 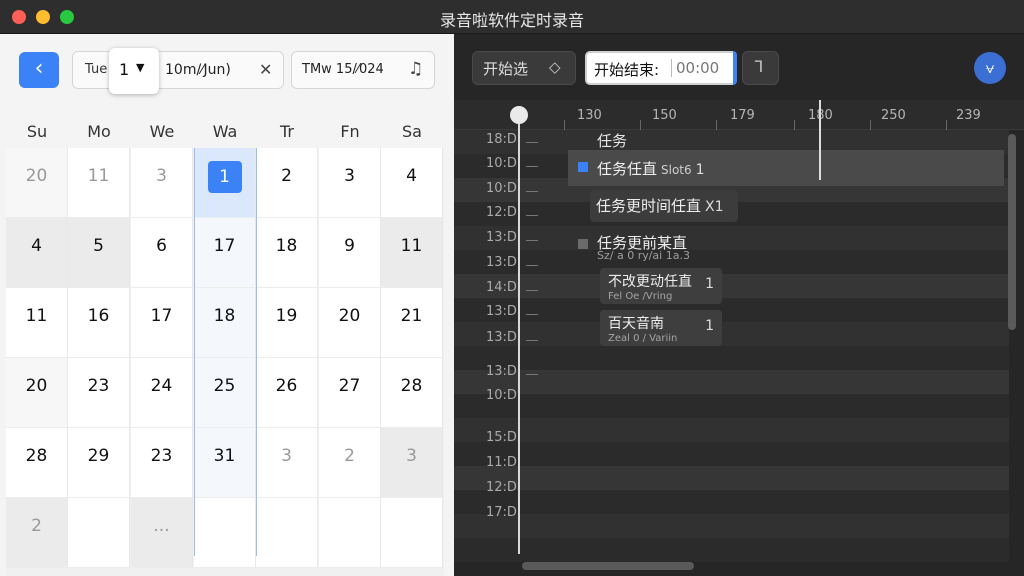 What do you see at coordinates (225, 393) in the screenshot?
I see `calendar-day: 25` at bounding box center [225, 393].